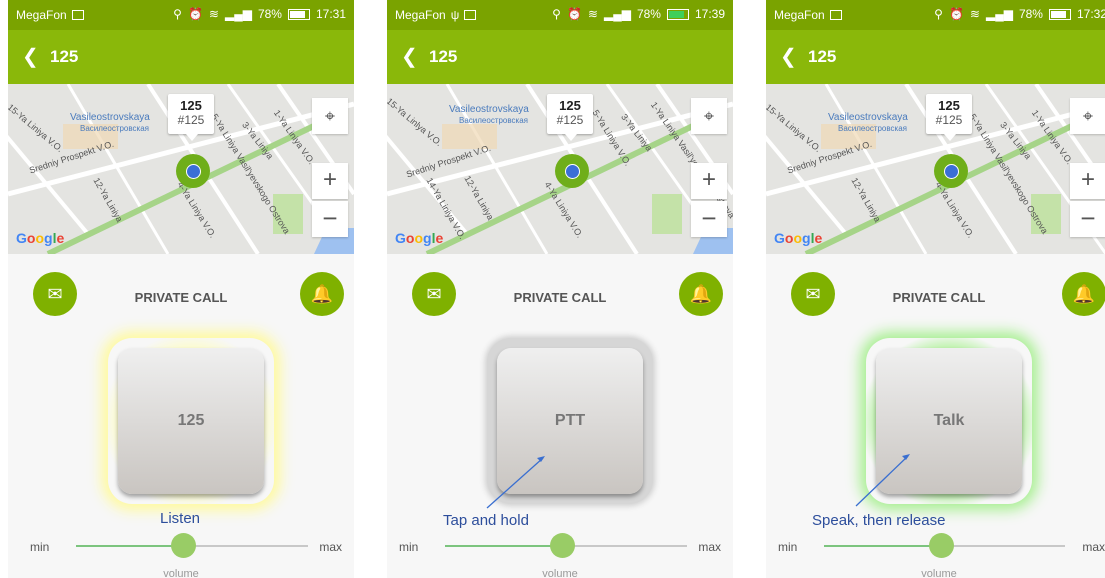 This screenshot has width=1105, height=578. I want to click on clock: 17:32, so click(1090, 14).